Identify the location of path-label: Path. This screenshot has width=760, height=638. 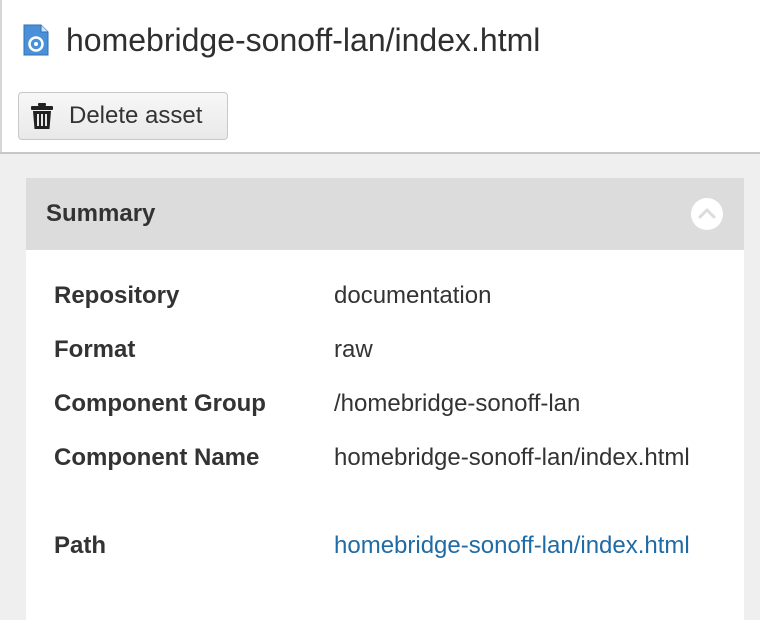
(80, 545).